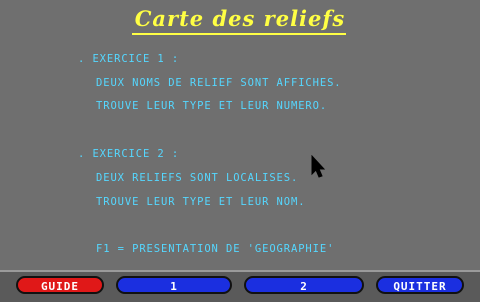  Describe the element at coordinates (318, 166) in the screenshot. I see `mouse-pointer-icon` at that location.